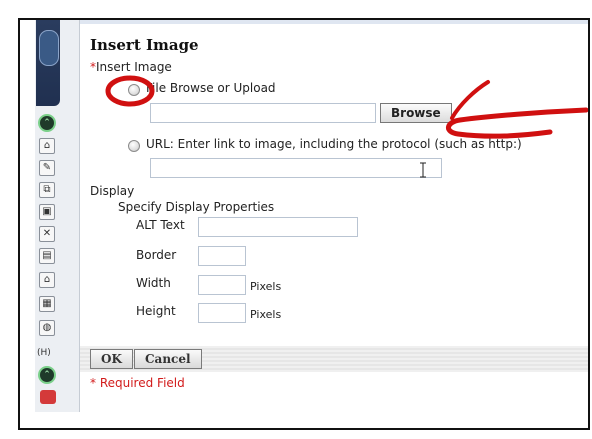 The height and width of the screenshot is (439, 592). What do you see at coordinates (470, 100) in the screenshot?
I see `browse-highlight-stroke` at bounding box center [470, 100].